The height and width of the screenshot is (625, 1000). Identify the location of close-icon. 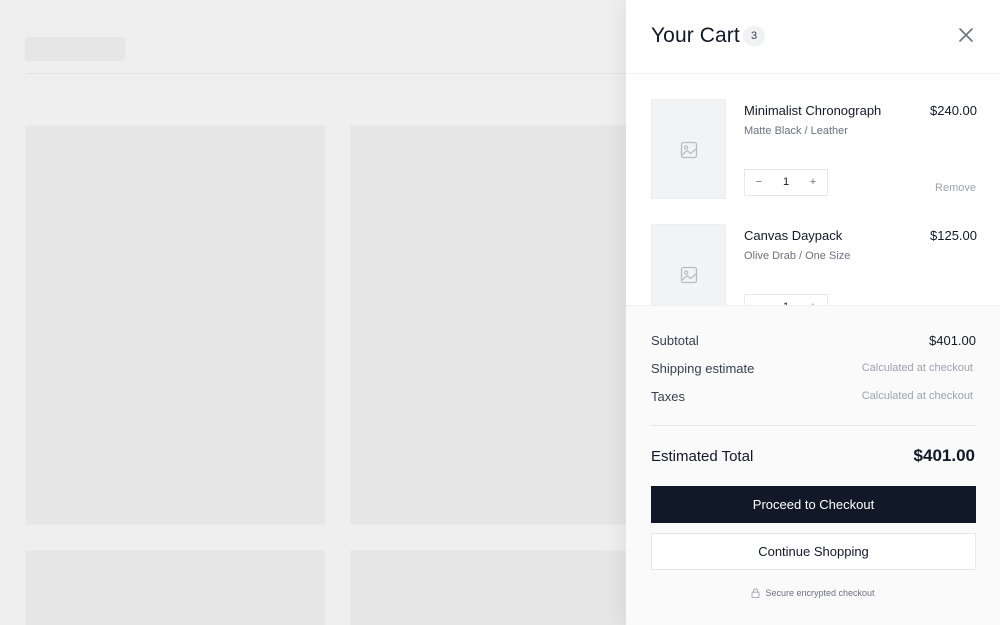
(966, 35).